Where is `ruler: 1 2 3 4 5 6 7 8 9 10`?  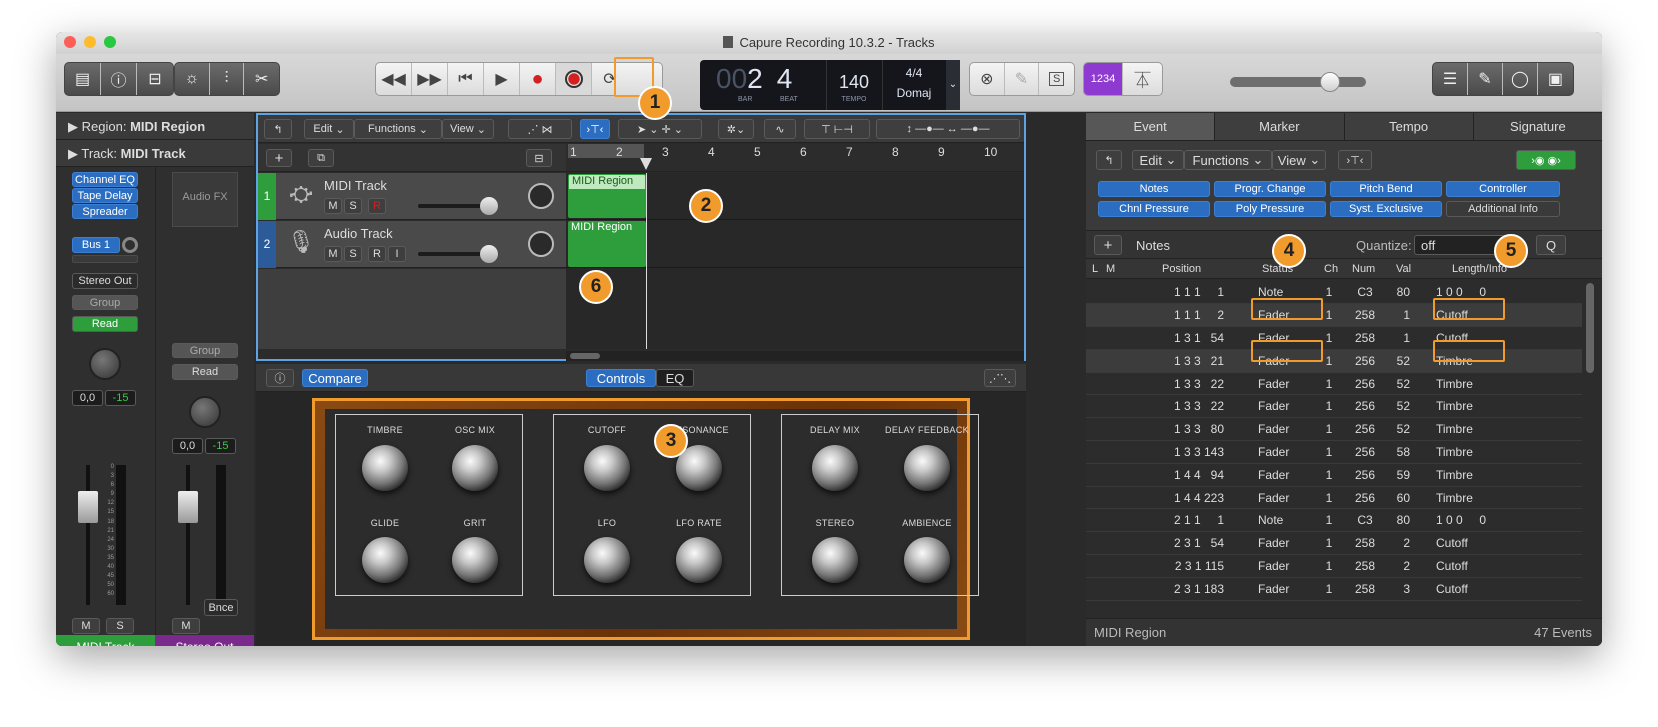
ruler: 1 2 3 4 5 6 7 8 9 10 is located at coordinates (795, 158).